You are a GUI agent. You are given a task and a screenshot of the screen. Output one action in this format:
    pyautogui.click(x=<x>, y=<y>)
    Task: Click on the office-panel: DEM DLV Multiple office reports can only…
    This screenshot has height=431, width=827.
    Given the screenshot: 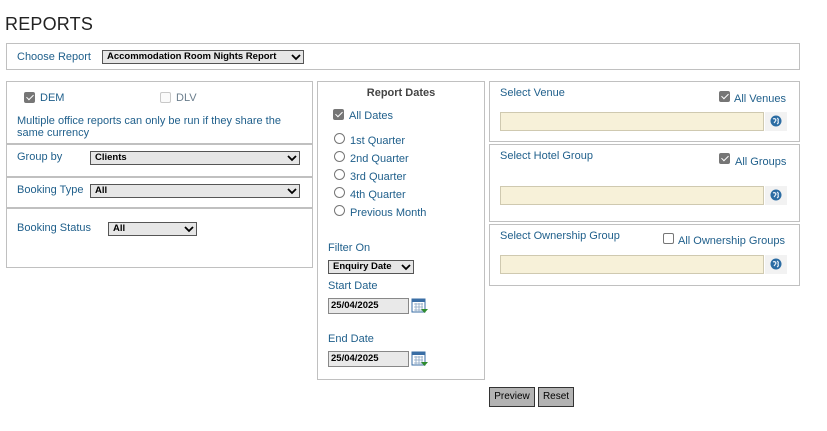 What is the action you would take?
    pyautogui.click(x=159, y=112)
    